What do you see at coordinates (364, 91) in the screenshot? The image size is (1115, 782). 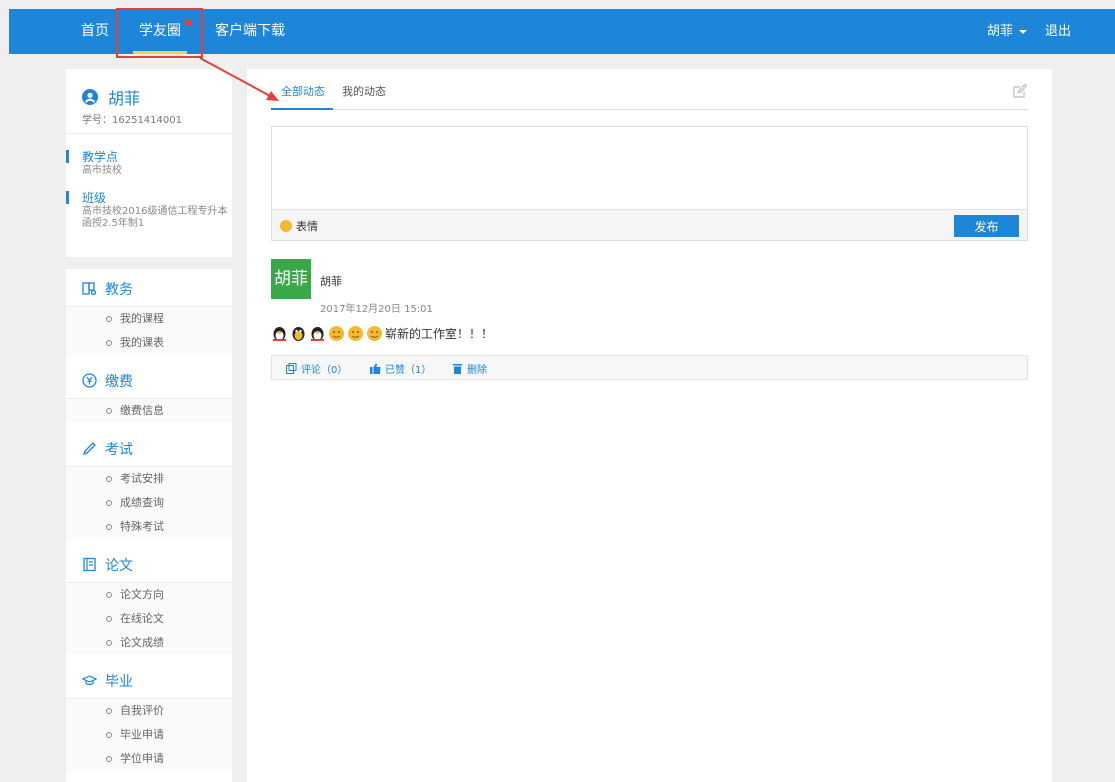 I see `tab-my-activity: 我的动态` at bounding box center [364, 91].